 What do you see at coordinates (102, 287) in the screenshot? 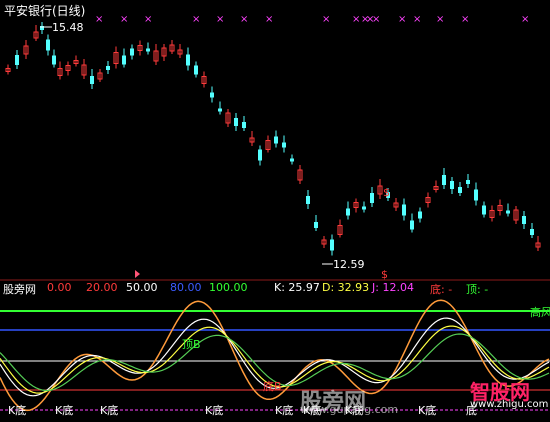
I see `level-20: 20.00` at bounding box center [102, 287].